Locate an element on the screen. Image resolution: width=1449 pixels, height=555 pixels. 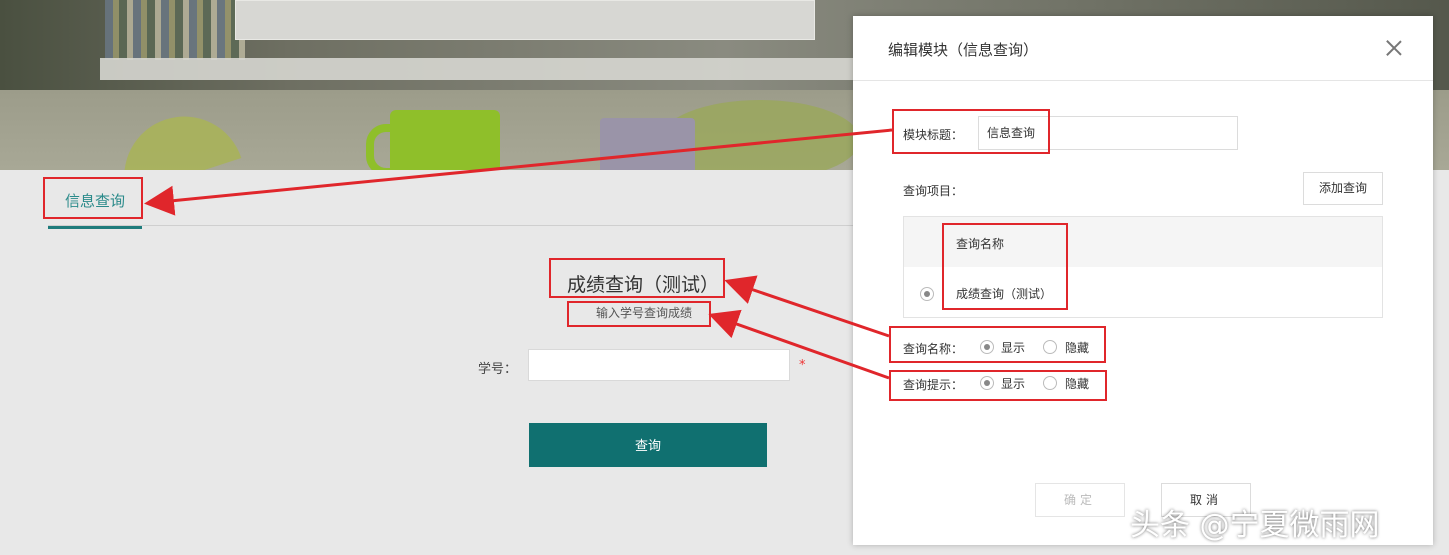
highlight-query-title is located at coordinates (637, 278).